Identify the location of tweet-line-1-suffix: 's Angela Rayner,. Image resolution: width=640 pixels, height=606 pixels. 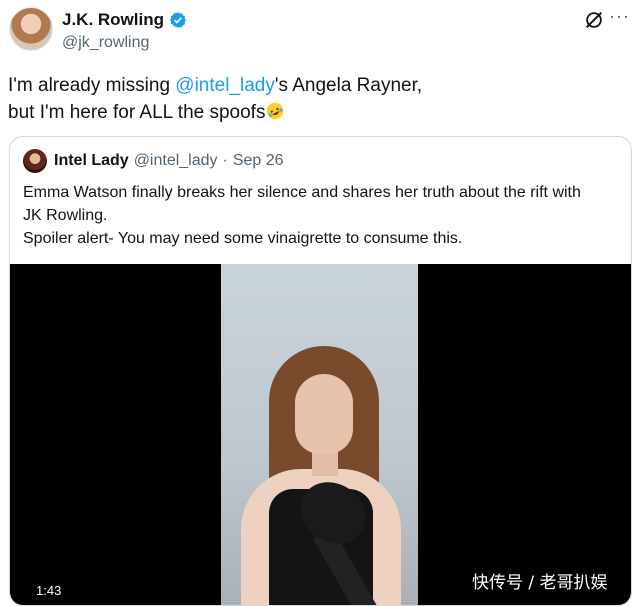
(348, 85).